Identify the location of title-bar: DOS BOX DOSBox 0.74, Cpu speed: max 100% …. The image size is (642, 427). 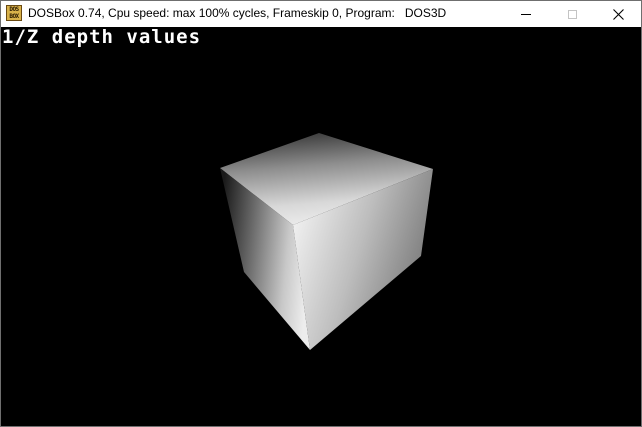
(321, 14).